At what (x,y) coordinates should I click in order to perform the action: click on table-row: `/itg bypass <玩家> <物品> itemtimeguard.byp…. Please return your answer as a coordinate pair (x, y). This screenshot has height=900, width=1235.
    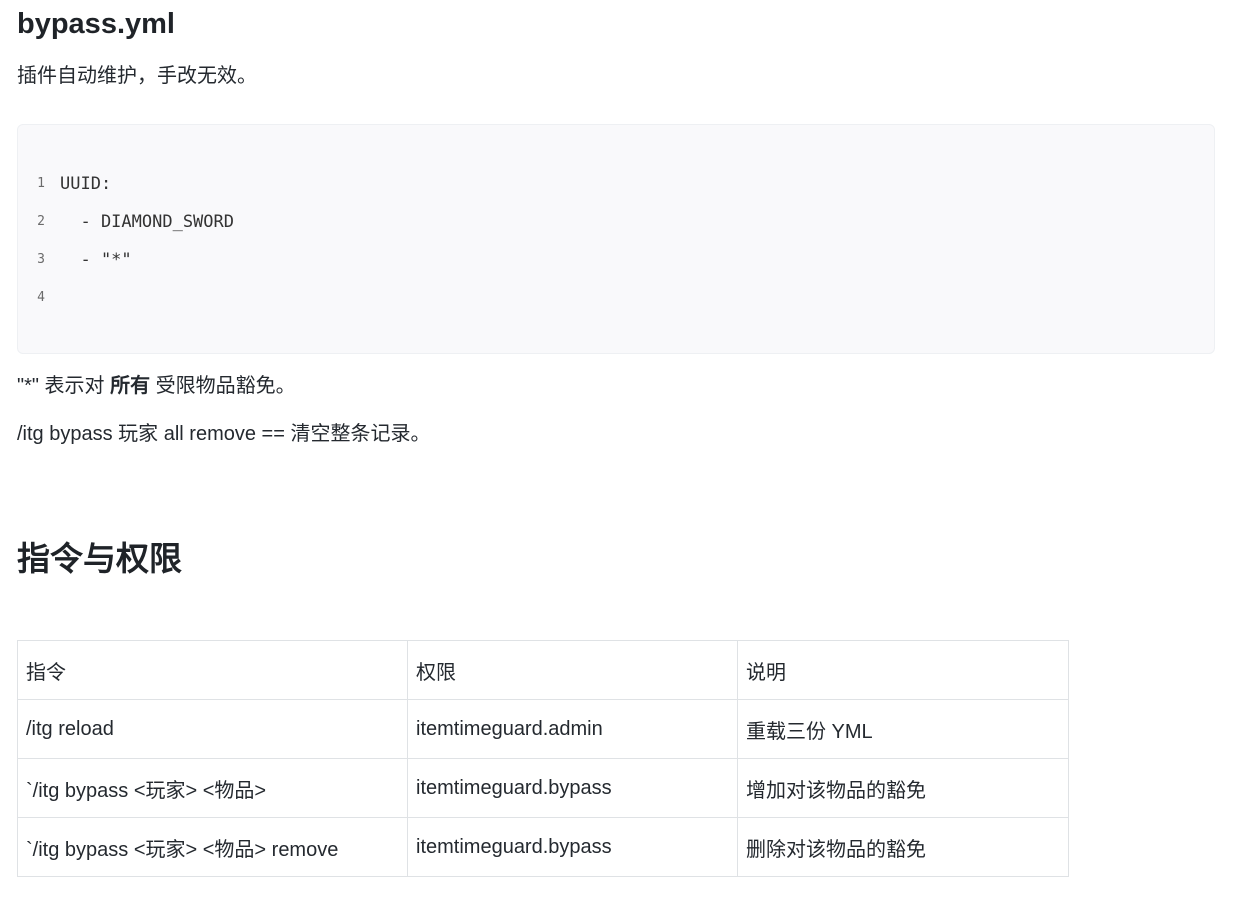
    Looking at the image, I should click on (543, 788).